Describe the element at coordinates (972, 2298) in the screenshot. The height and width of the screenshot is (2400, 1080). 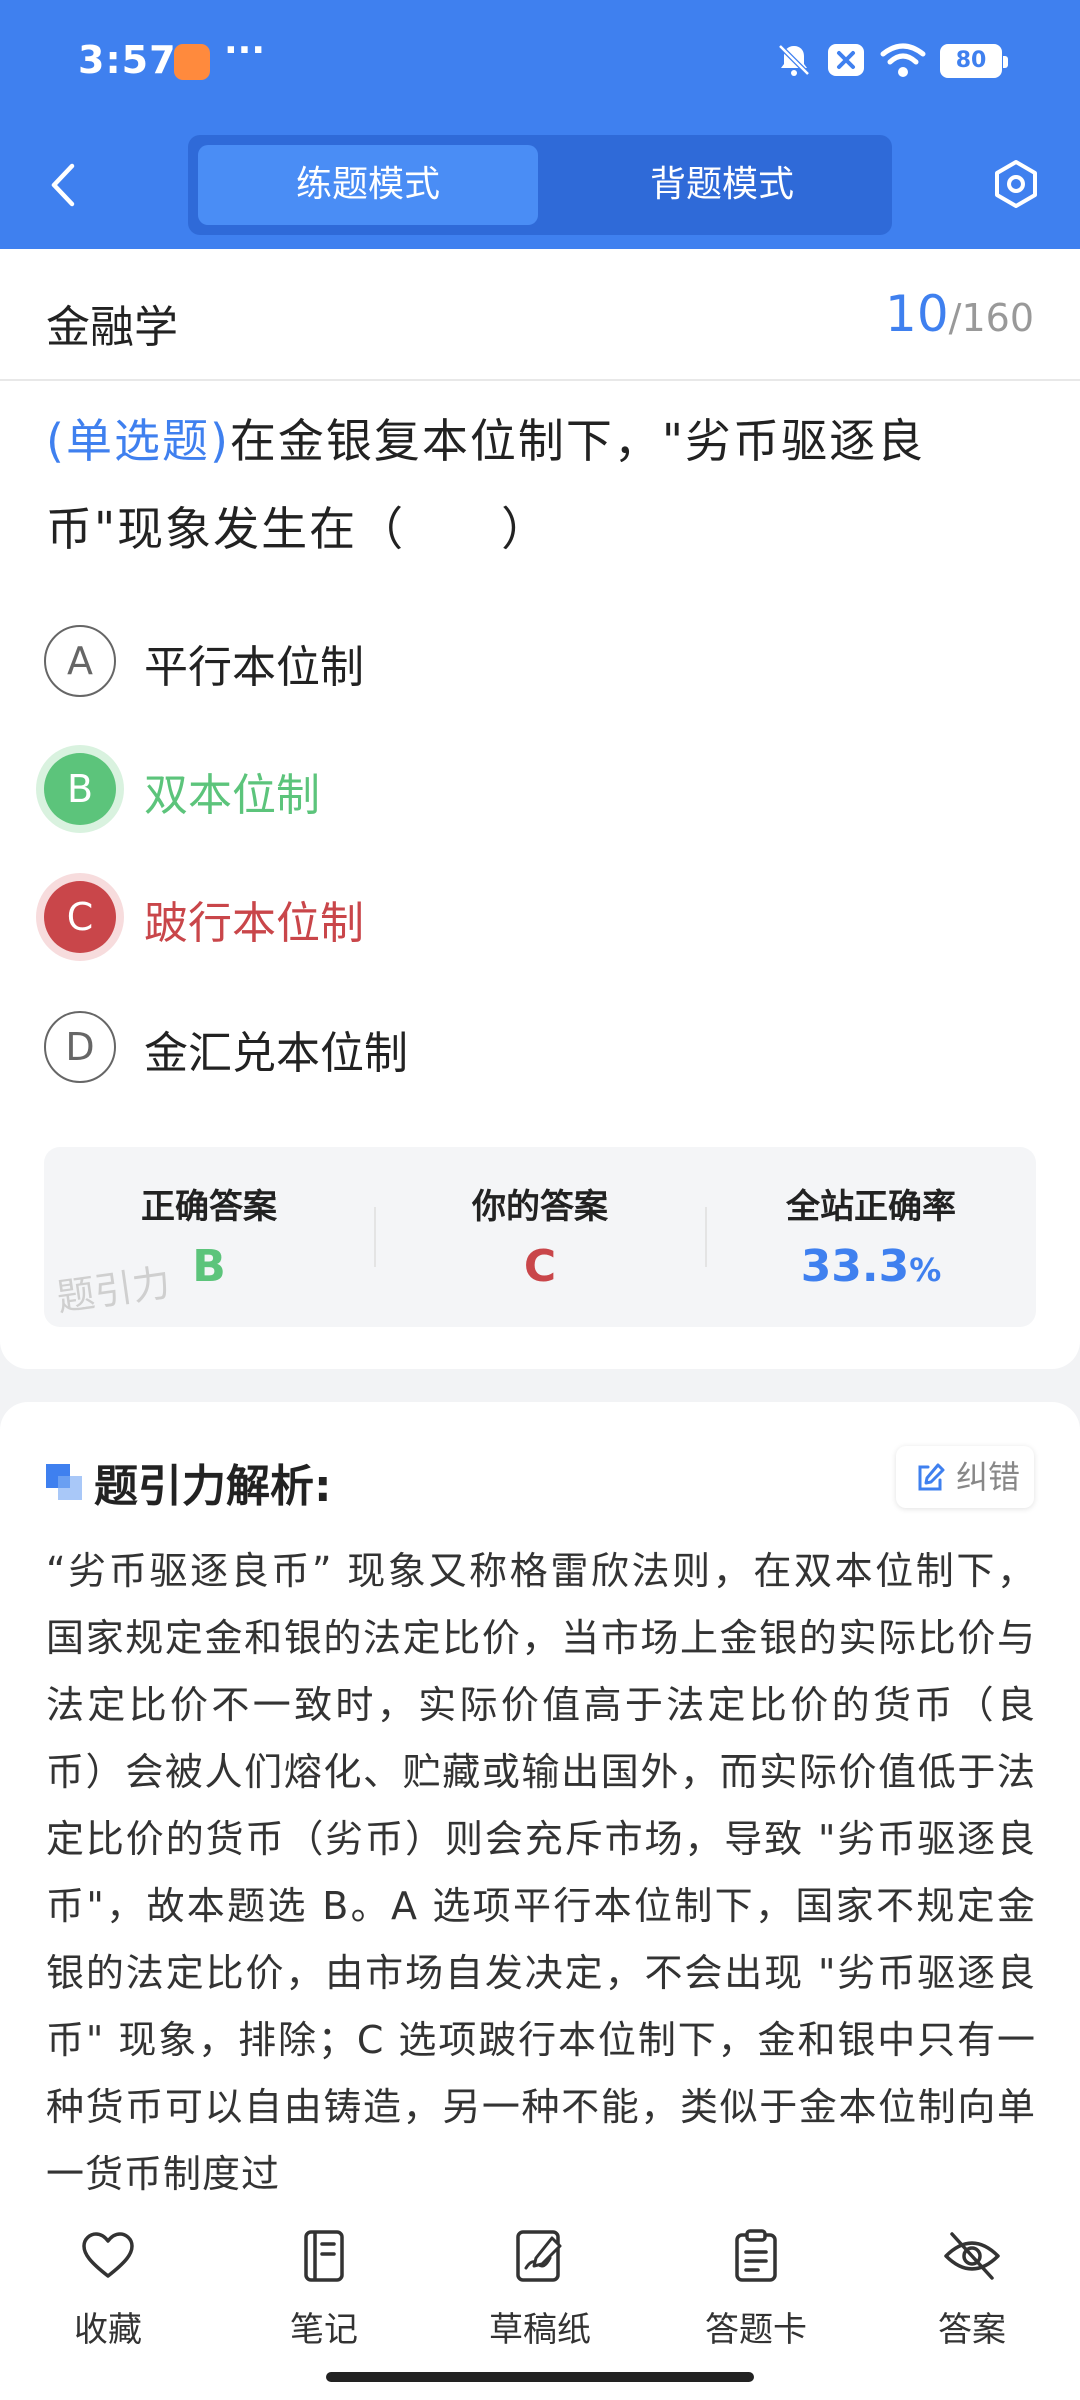
I see `answer-toggle-button: 答案` at that location.